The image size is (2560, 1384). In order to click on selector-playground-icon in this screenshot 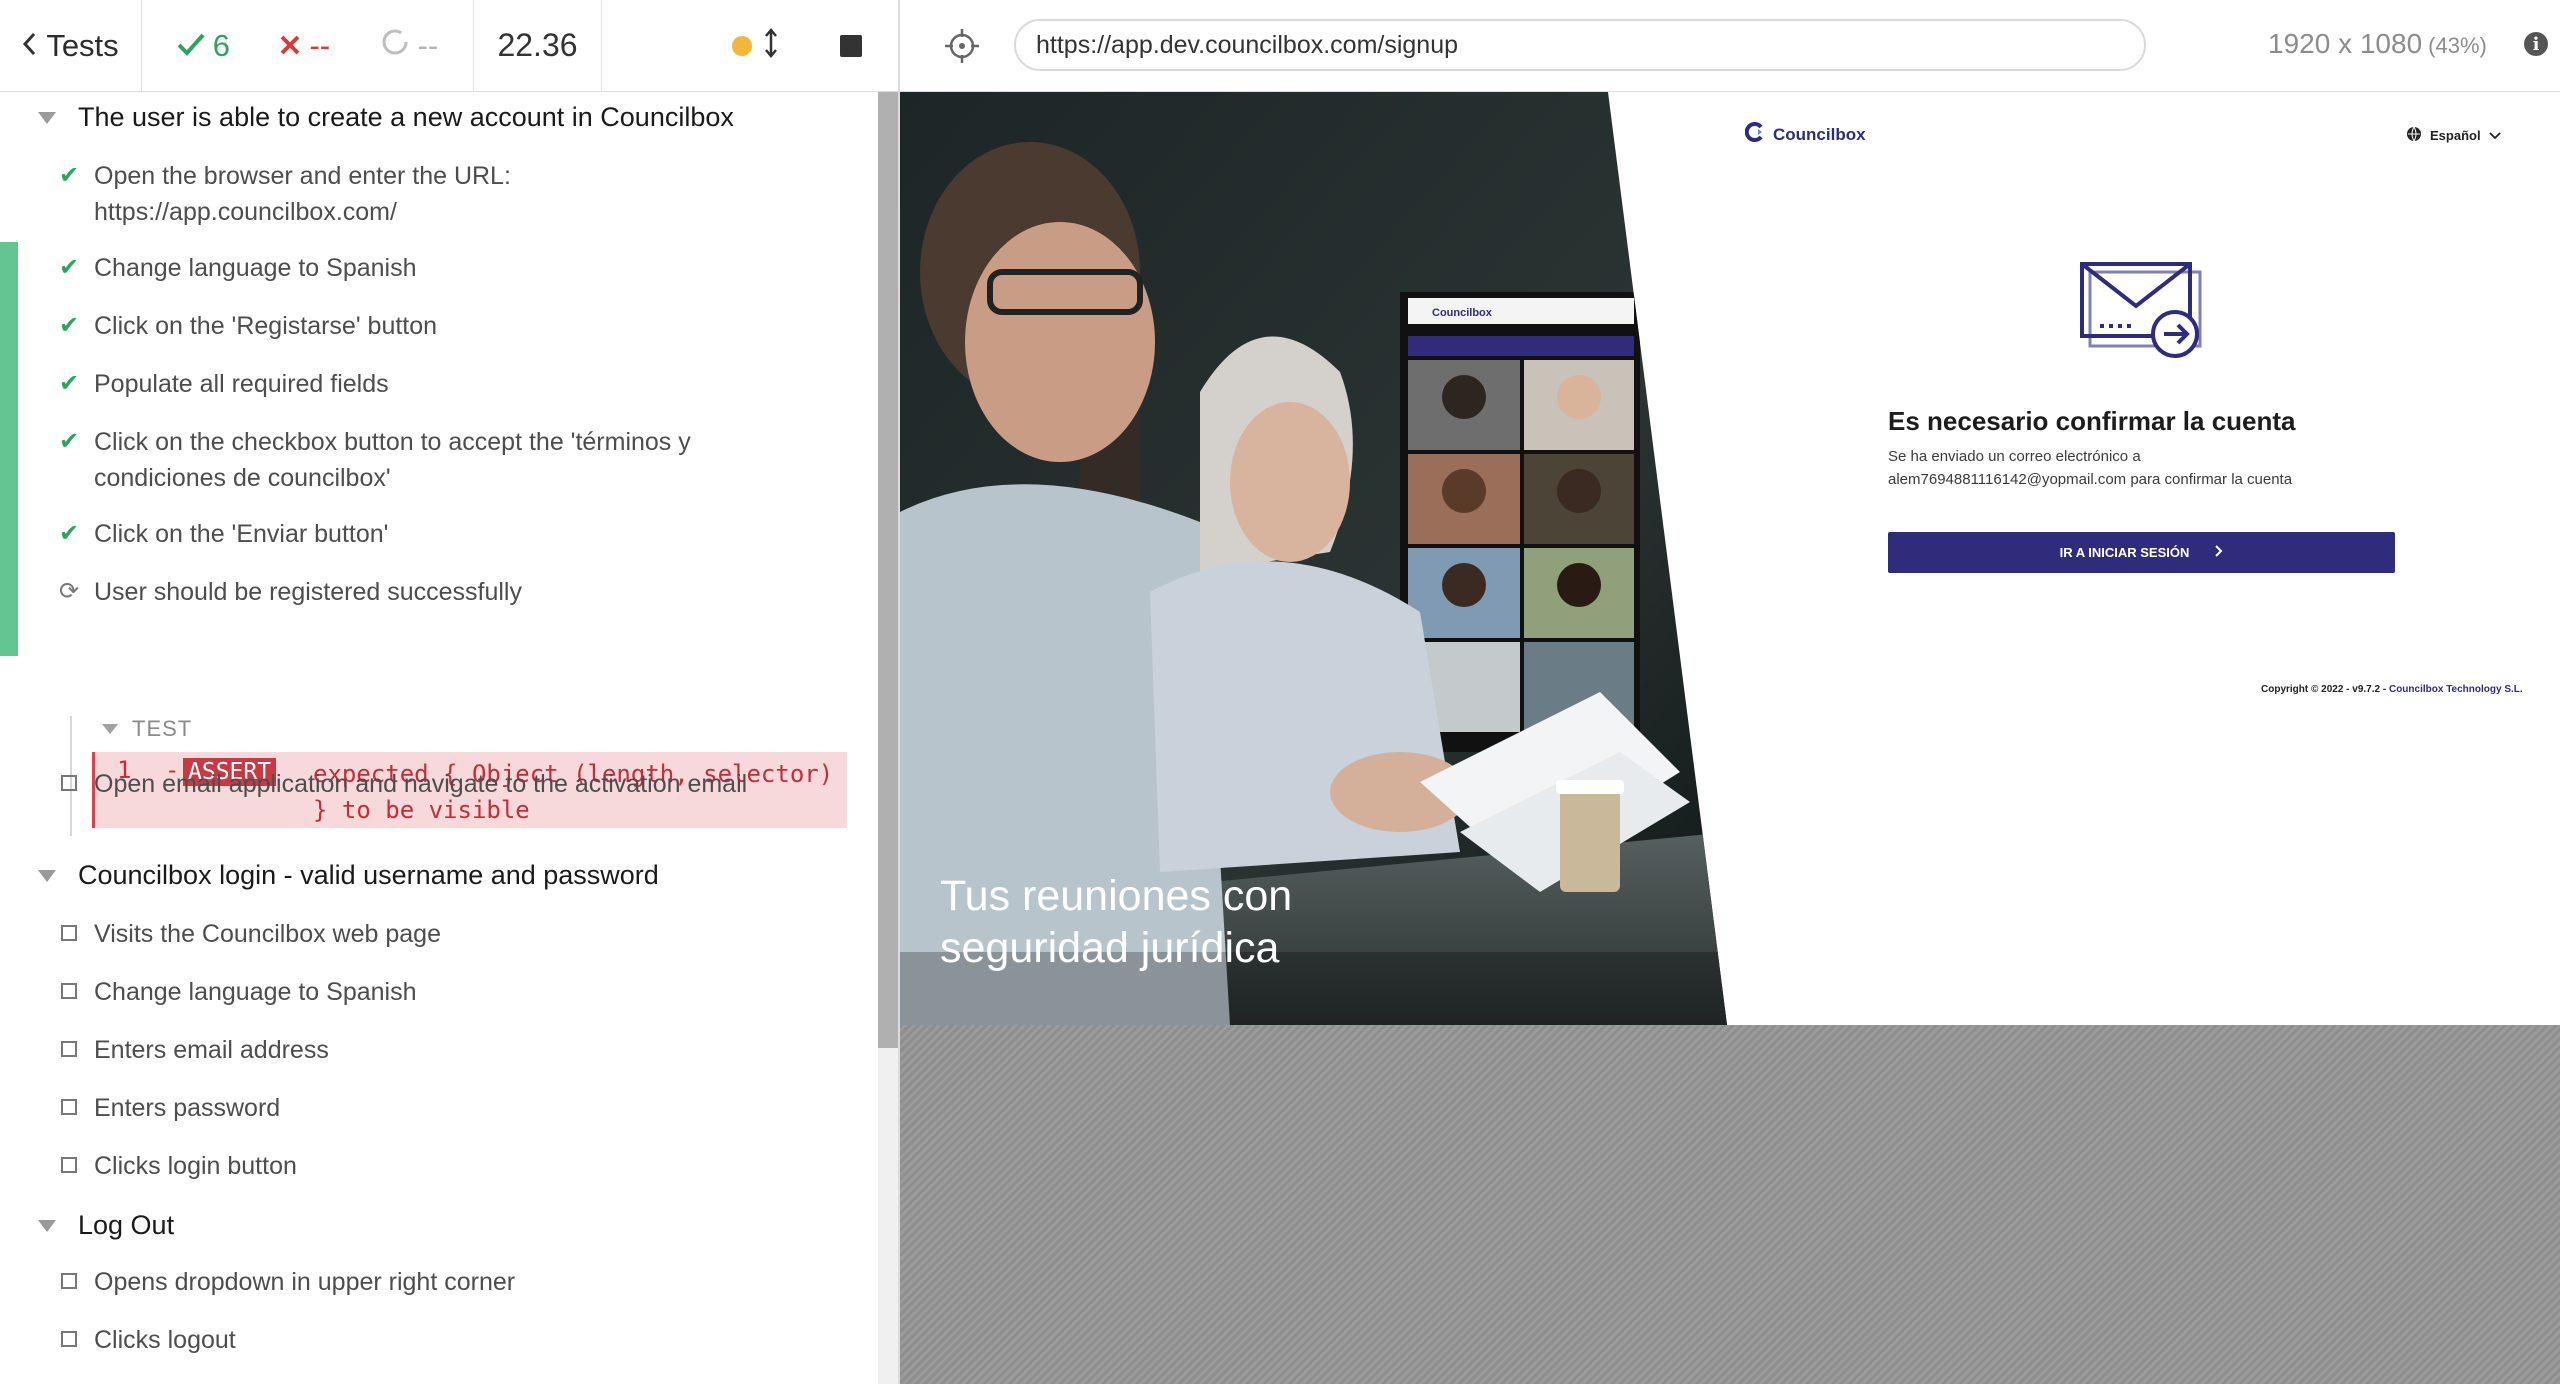, I will do `click(962, 46)`.